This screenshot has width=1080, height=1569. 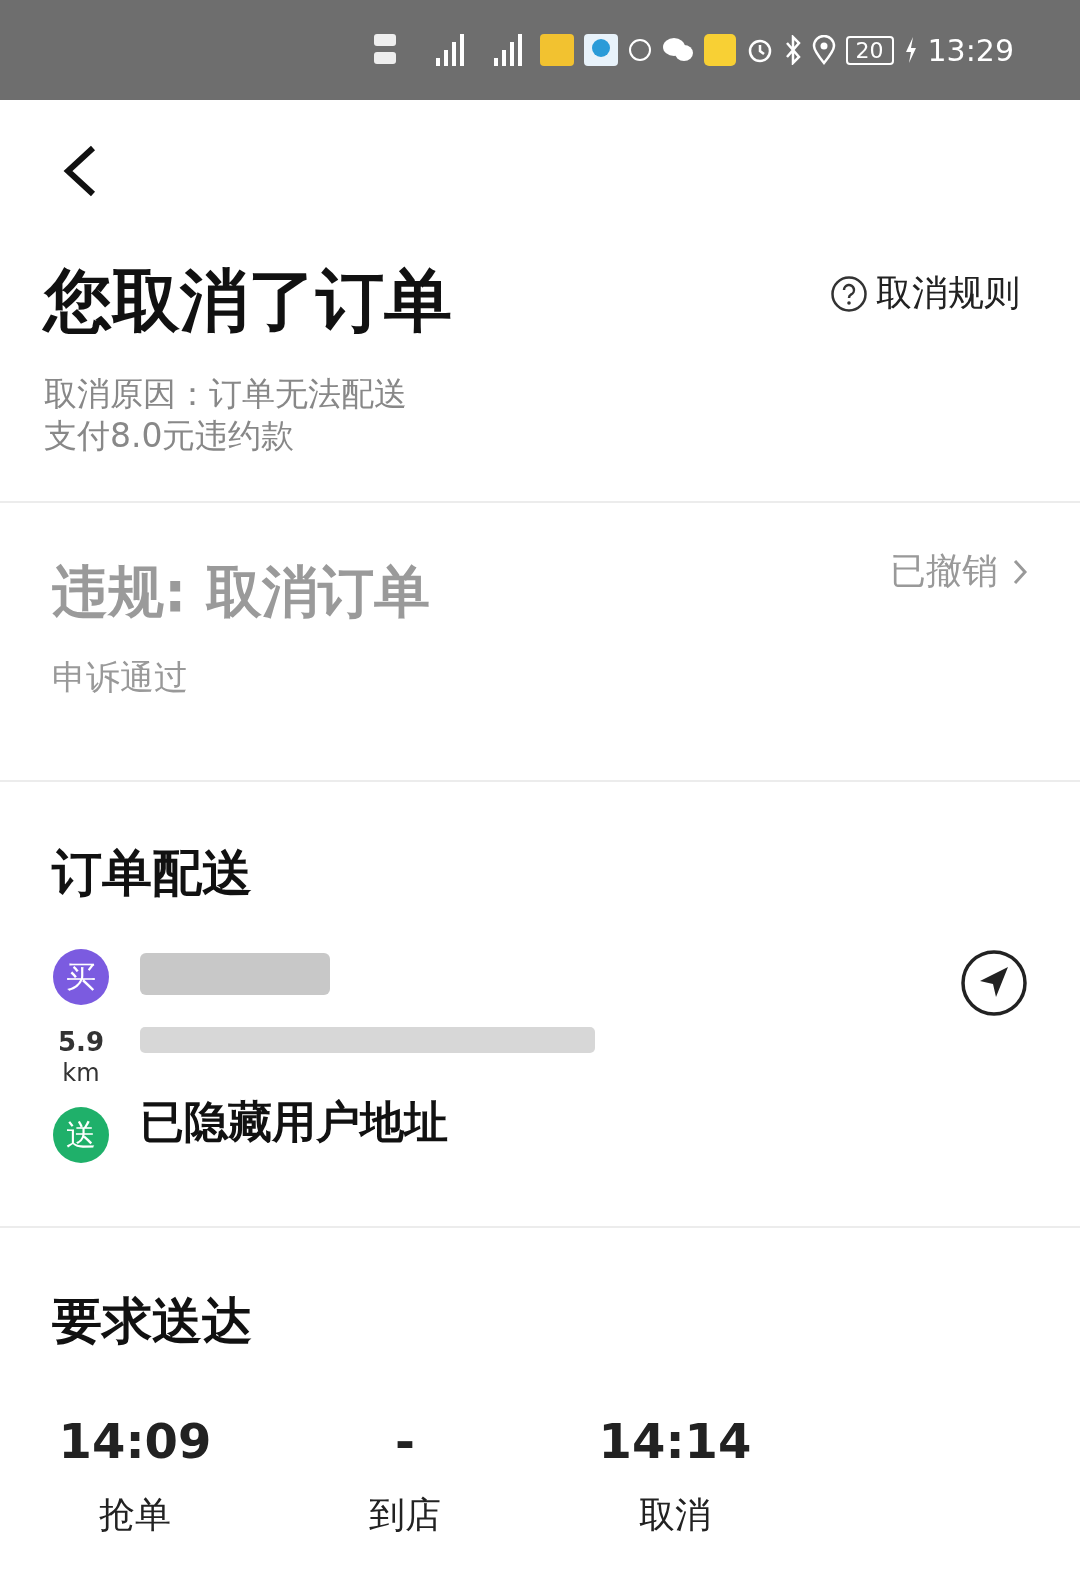 What do you see at coordinates (152, 873) in the screenshot?
I see `section-title: 订单配送` at bounding box center [152, 873].